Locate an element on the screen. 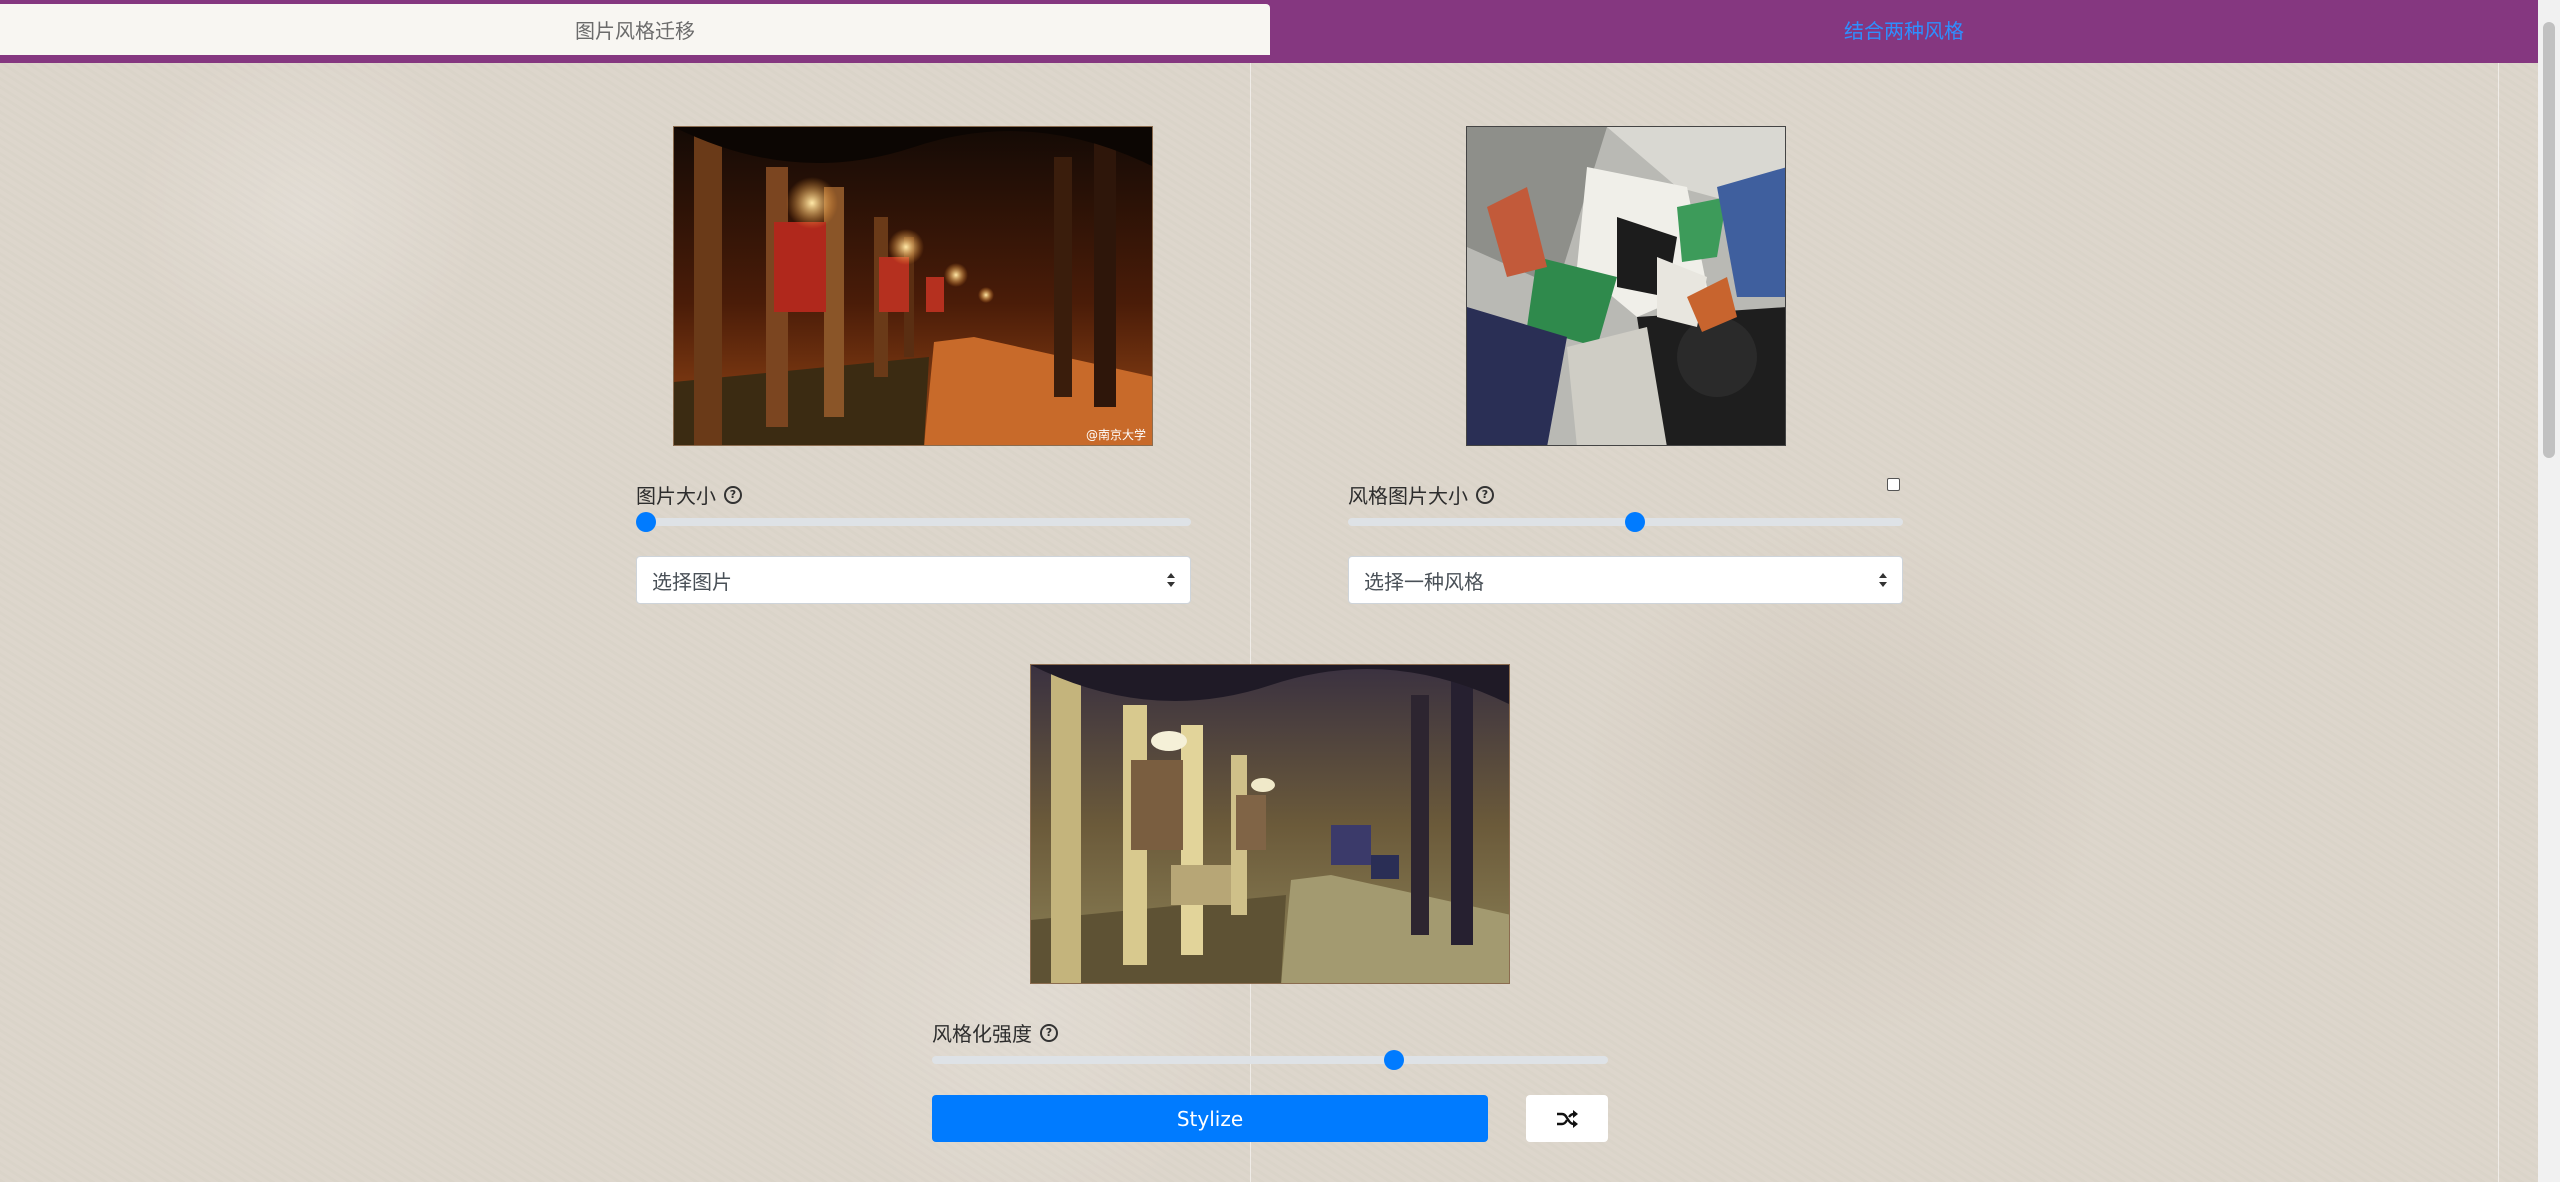  randomize-button is located at coordinates (1567, 1118).